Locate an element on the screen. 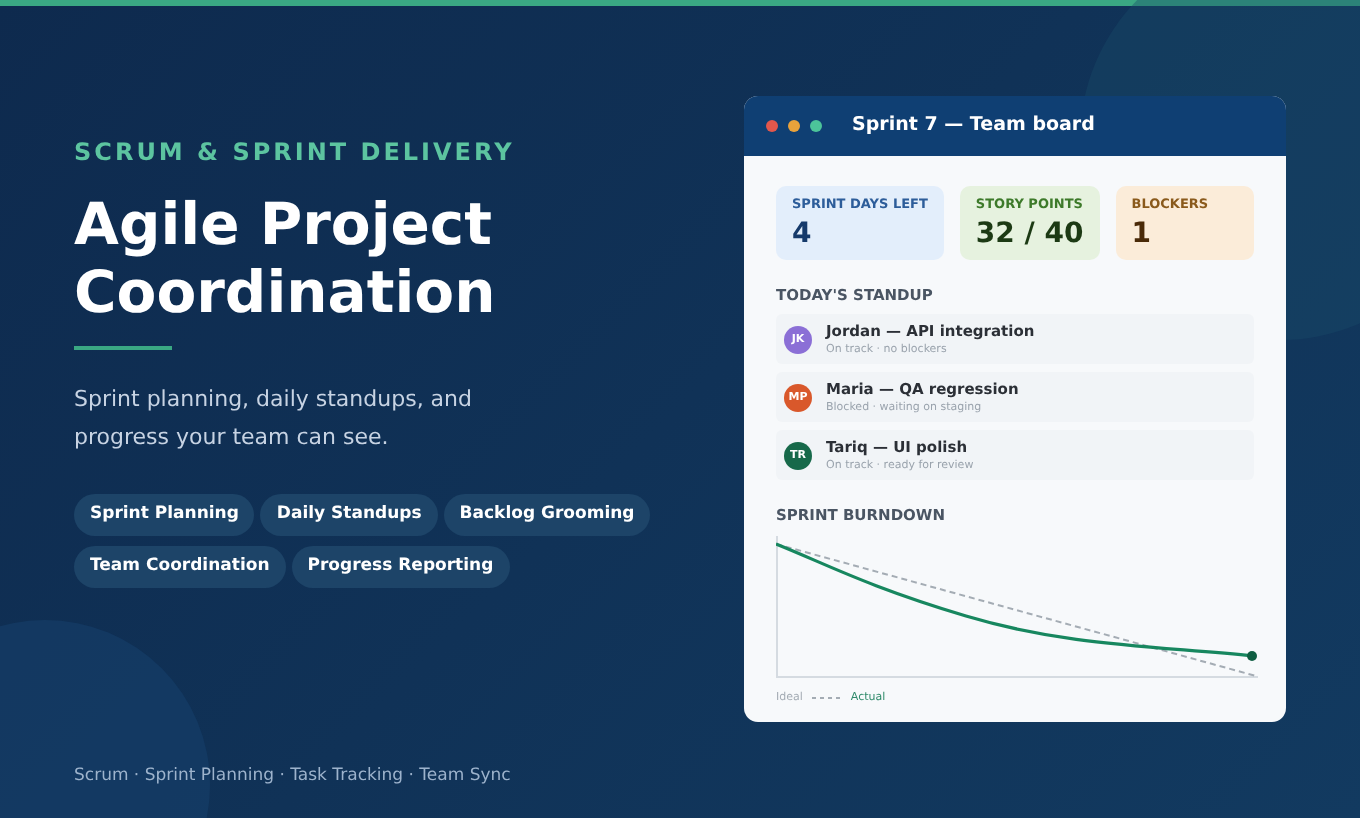  tag-chip: Progress Reporting is located at coordinates (400, 567).